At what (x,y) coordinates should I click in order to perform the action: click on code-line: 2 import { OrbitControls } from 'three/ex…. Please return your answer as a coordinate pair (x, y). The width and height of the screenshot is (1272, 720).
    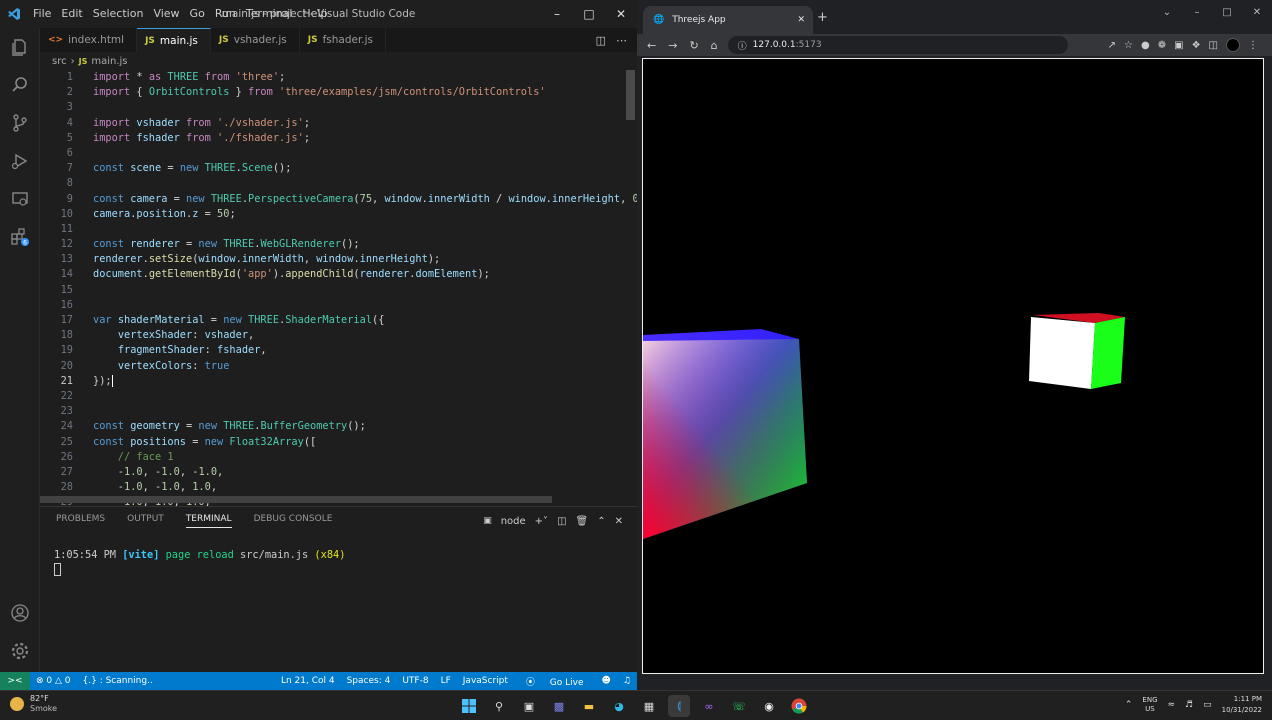
    Looking at the image, I should click on (338, 92).